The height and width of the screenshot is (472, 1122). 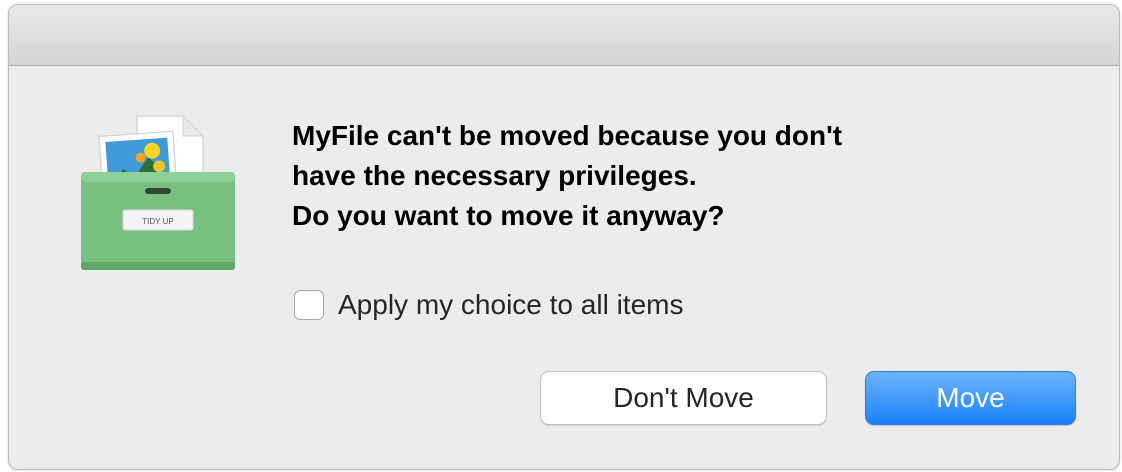 I want to click on apply-to-all-label: Apply my choice to all items, so click(x=510, y=305).